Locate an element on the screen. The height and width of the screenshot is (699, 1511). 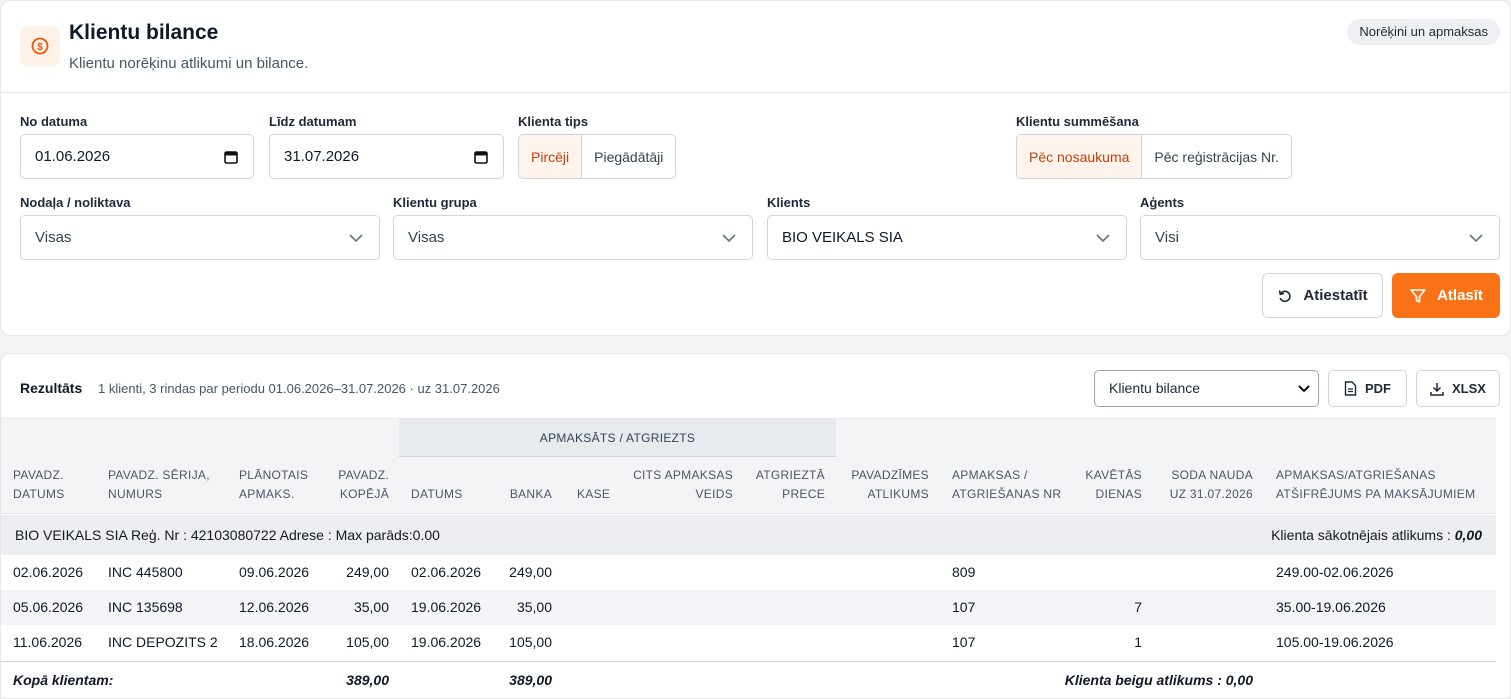
col-penalty: SODA NAUDA UZ 31.07.2026 is located at coordinates (1211, 485).